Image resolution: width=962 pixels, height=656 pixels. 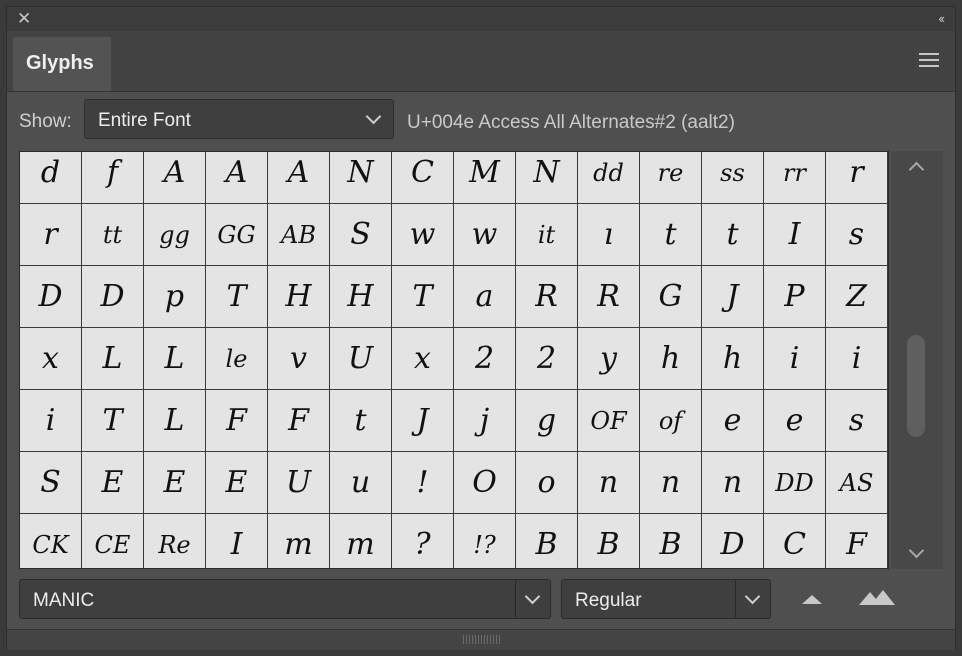 I want to click on glyph-cell: CE, so click(x=113, y=541).